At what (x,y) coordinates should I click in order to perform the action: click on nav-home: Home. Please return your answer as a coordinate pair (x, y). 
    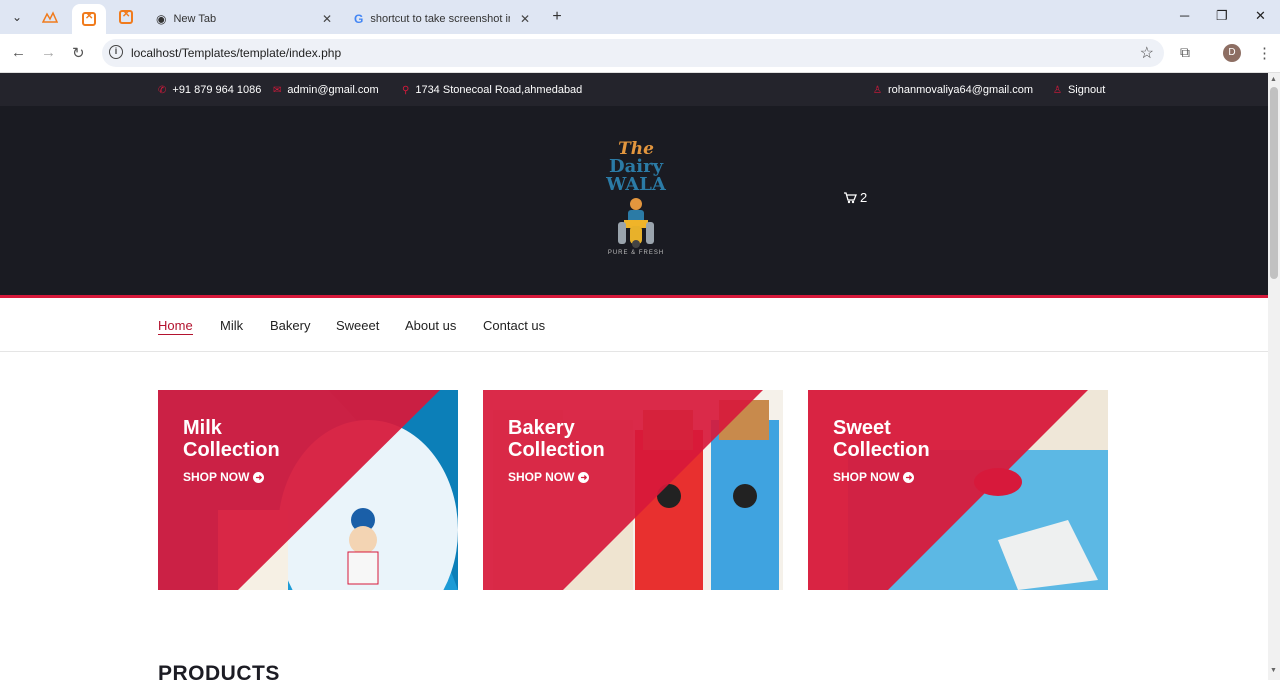
    Looking at the image, I should click on (175, 326).